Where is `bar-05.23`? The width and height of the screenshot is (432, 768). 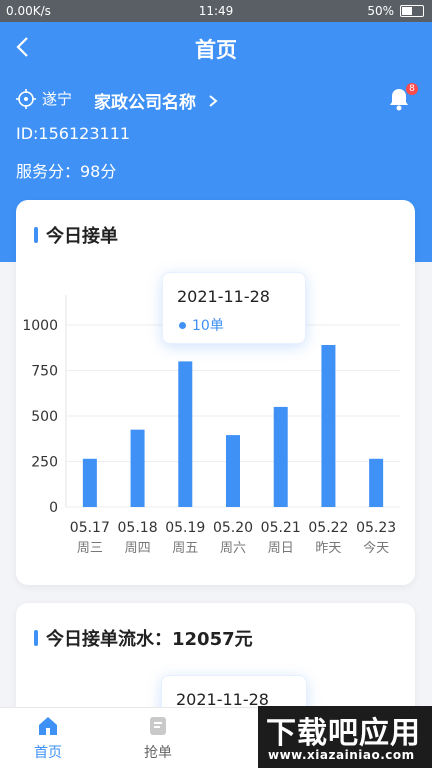 bar-05.23 is located at coordinates (376, 482).